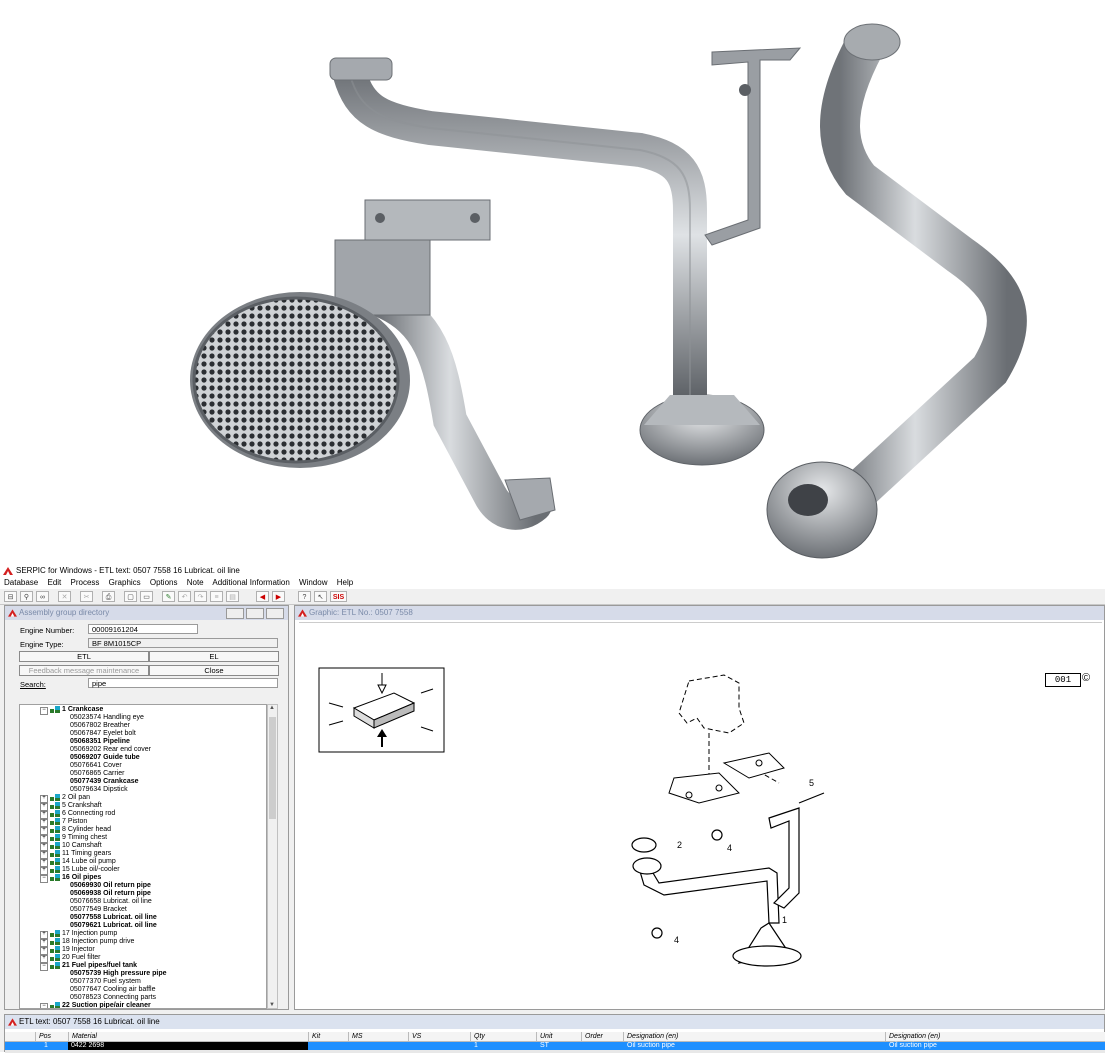 This screenshot has height=1053, width=1105. Describe the element at coordinates (105, 758) in the screenshot. I see `tree-part-item: 05069207 Guide tube` at that location.